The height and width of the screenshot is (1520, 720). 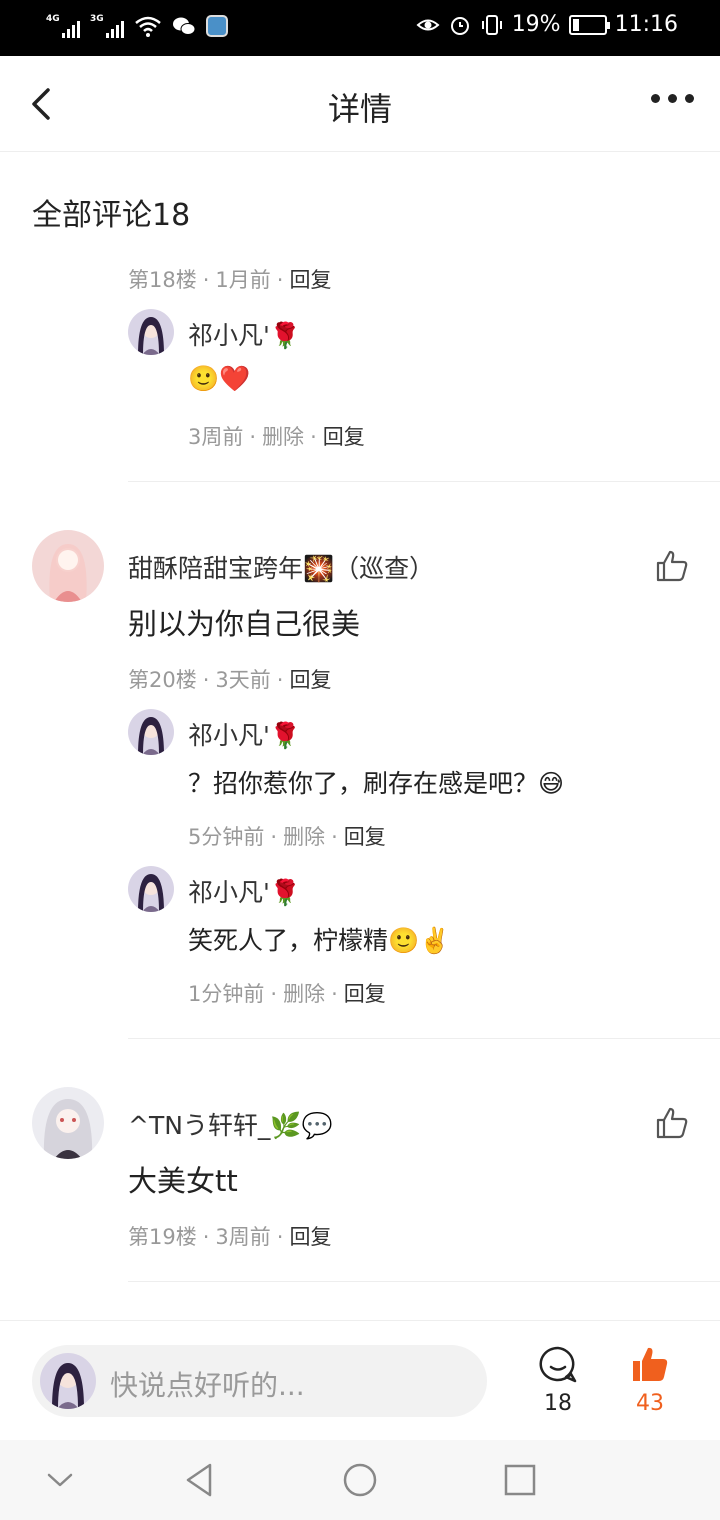 What do you see at coordinates (650, 1364) in the screenshot?
I see `thumb-filled-icon` at bounding box center [650, 1364].